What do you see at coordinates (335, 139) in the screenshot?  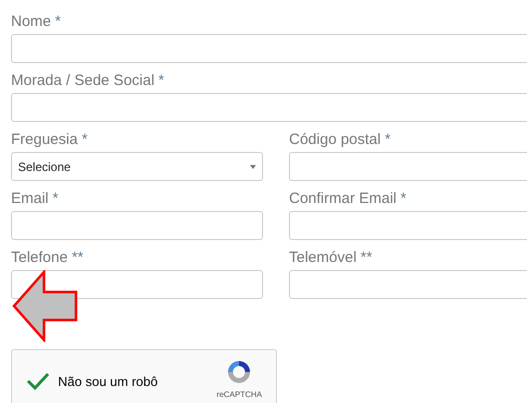 I see `field-label: Código postal` at bounding box center [335, 139].